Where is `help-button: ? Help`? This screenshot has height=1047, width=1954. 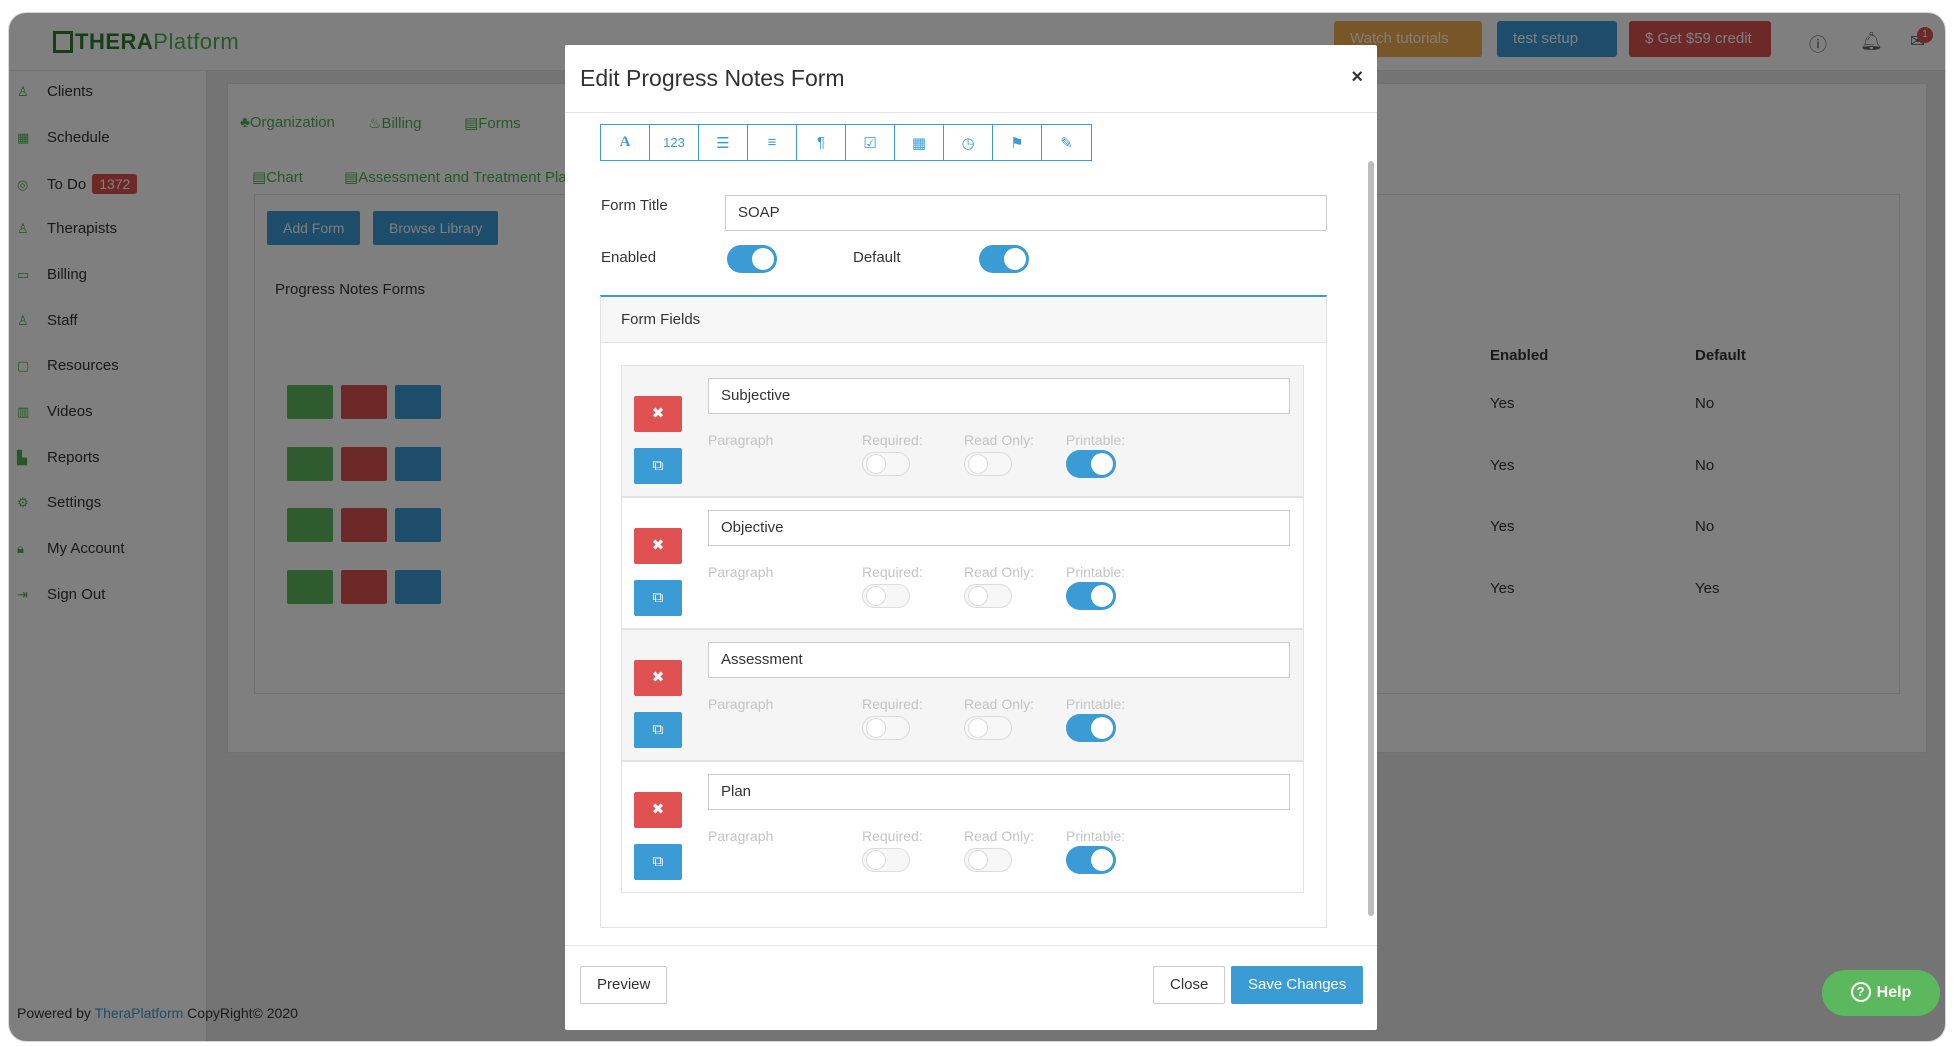
help-button: ? Help is located at coordinates (1881, 993).